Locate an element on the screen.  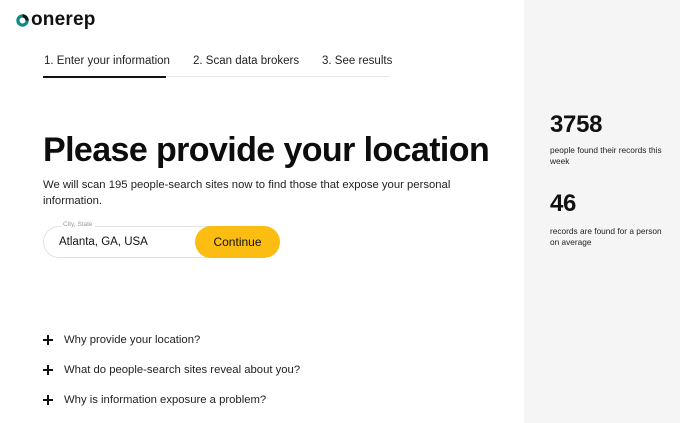
step-see-results: 3. See results is located at coordinates (357, 61).